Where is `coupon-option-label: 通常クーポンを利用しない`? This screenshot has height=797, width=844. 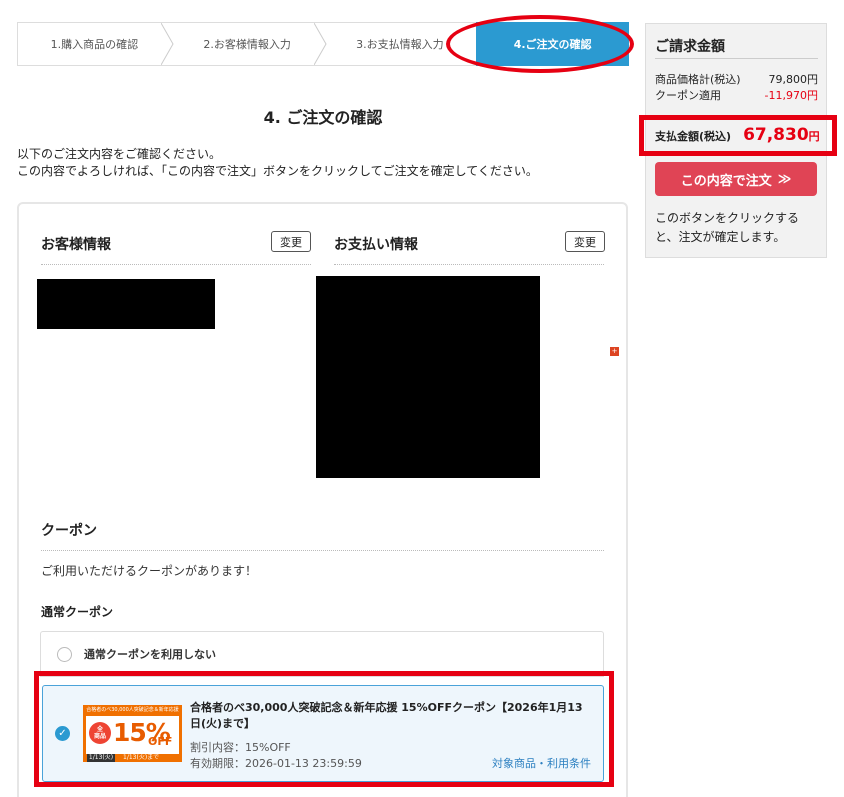 coupon-option-label: 通常クーポンを利用しない is located at coordinates (150, 654).